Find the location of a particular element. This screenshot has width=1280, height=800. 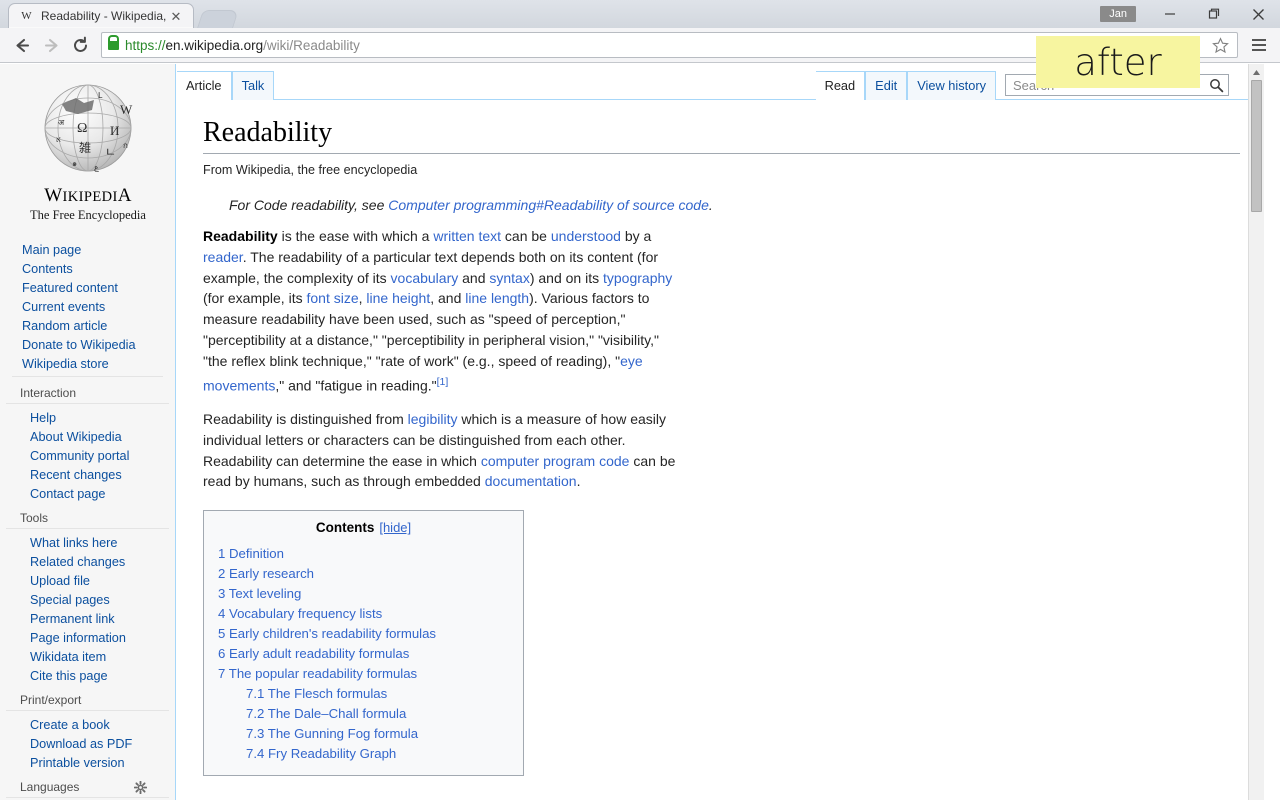

sidebar-item-donate-to-wikipedia: Donate to Wikipedia is located at coordinates (79, 345).